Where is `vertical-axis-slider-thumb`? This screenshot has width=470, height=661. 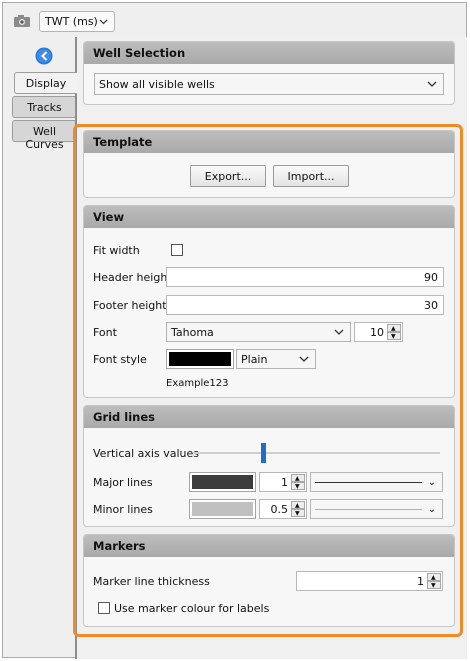 vertical-axis-slider-thumb is located at coordinates (263, 453).